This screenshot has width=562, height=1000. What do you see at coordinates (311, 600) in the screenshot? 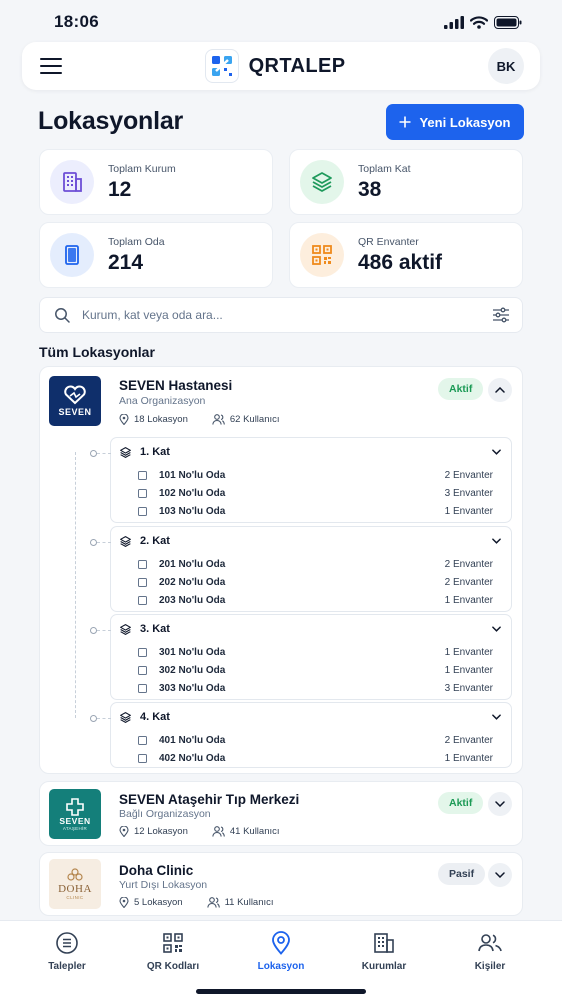
I see `room-row: 203 No'lu Oda 1 Envanter` at bounding box center [311, 600].